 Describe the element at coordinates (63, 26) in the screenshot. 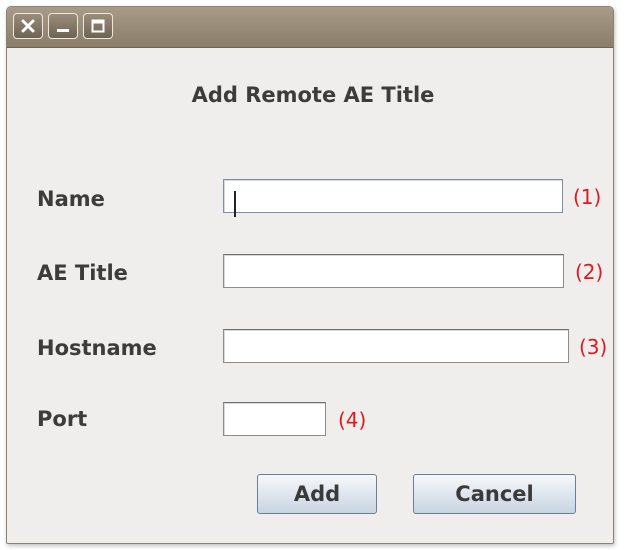

I see `minimize-button` at that location.